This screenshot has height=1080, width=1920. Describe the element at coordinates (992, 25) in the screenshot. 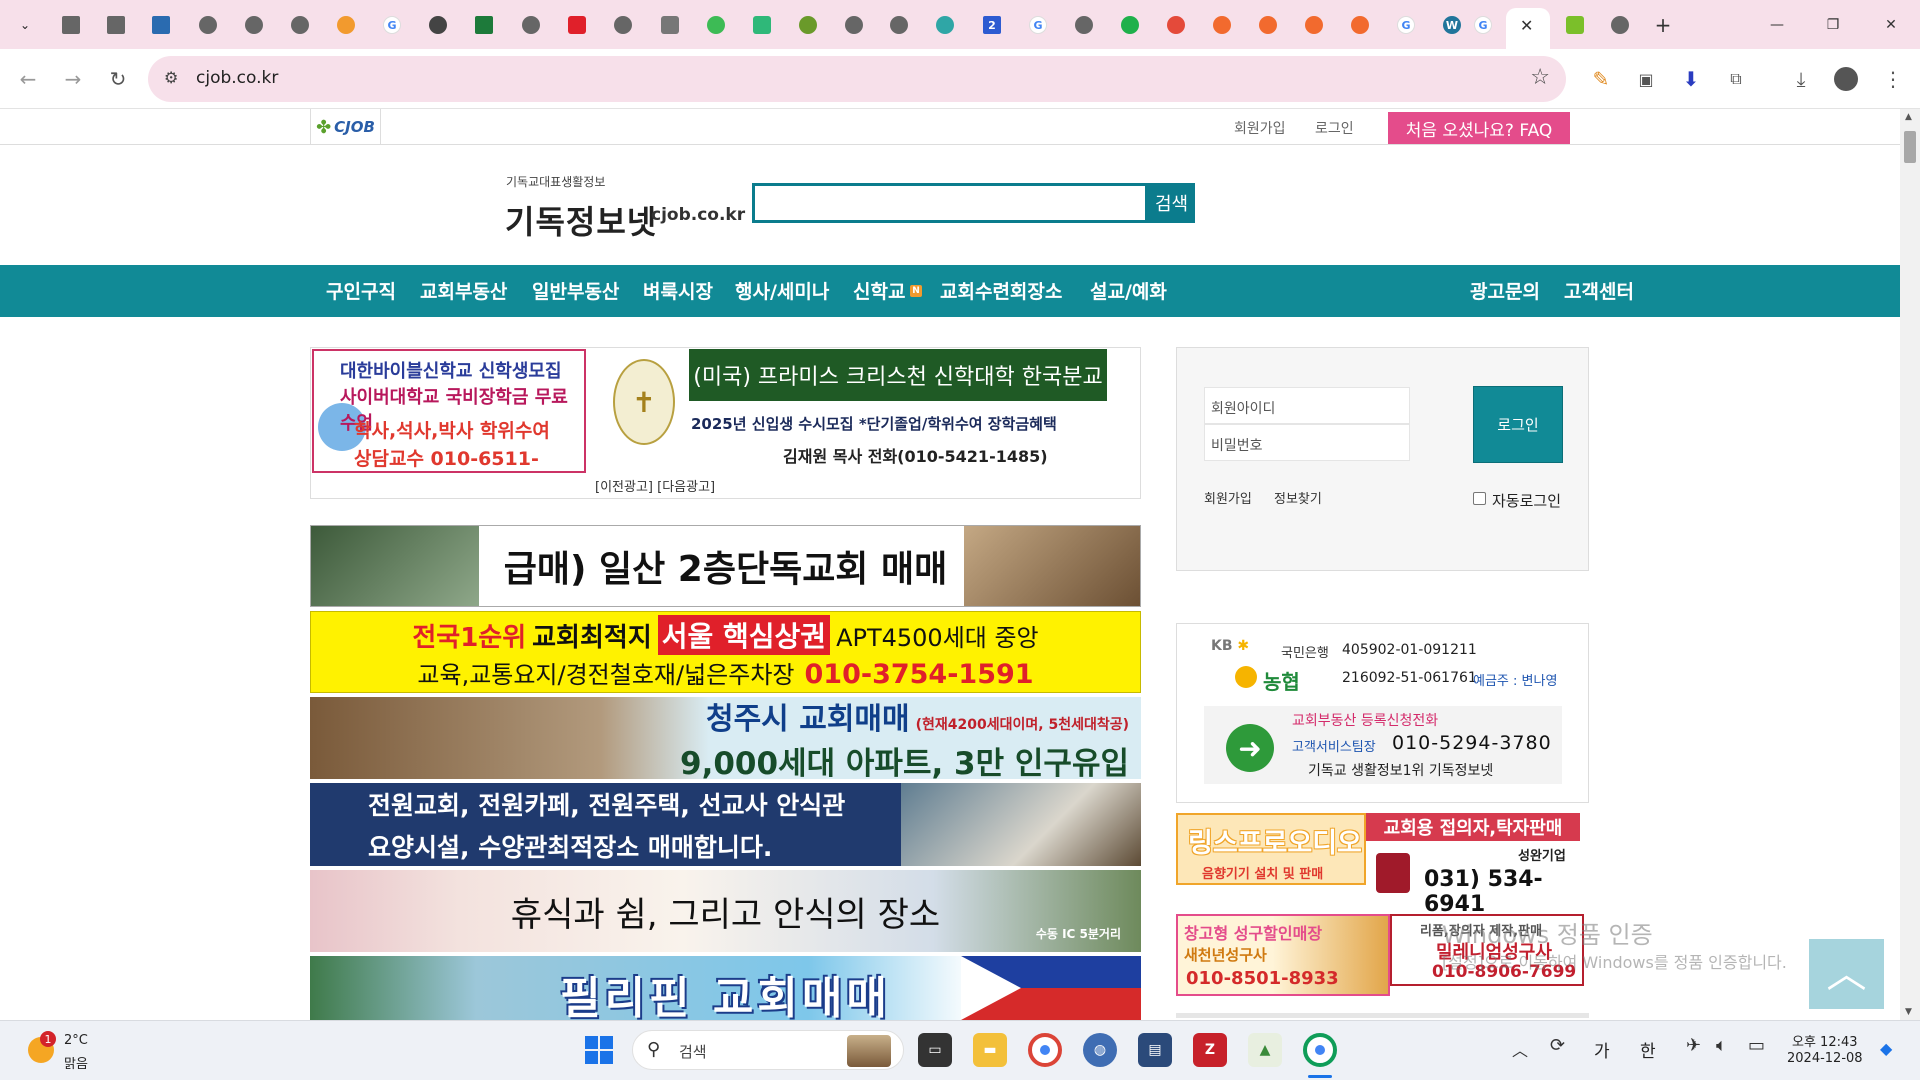

I see `tab-21: 2` at that location.